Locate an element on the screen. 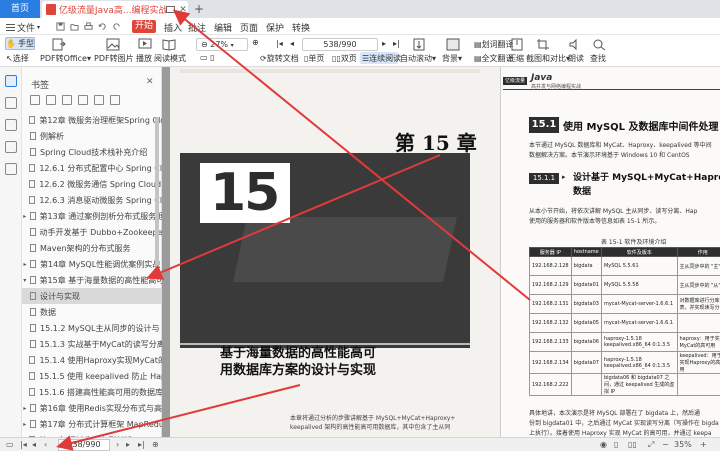  print-icon is located at coordinates (88, 26).